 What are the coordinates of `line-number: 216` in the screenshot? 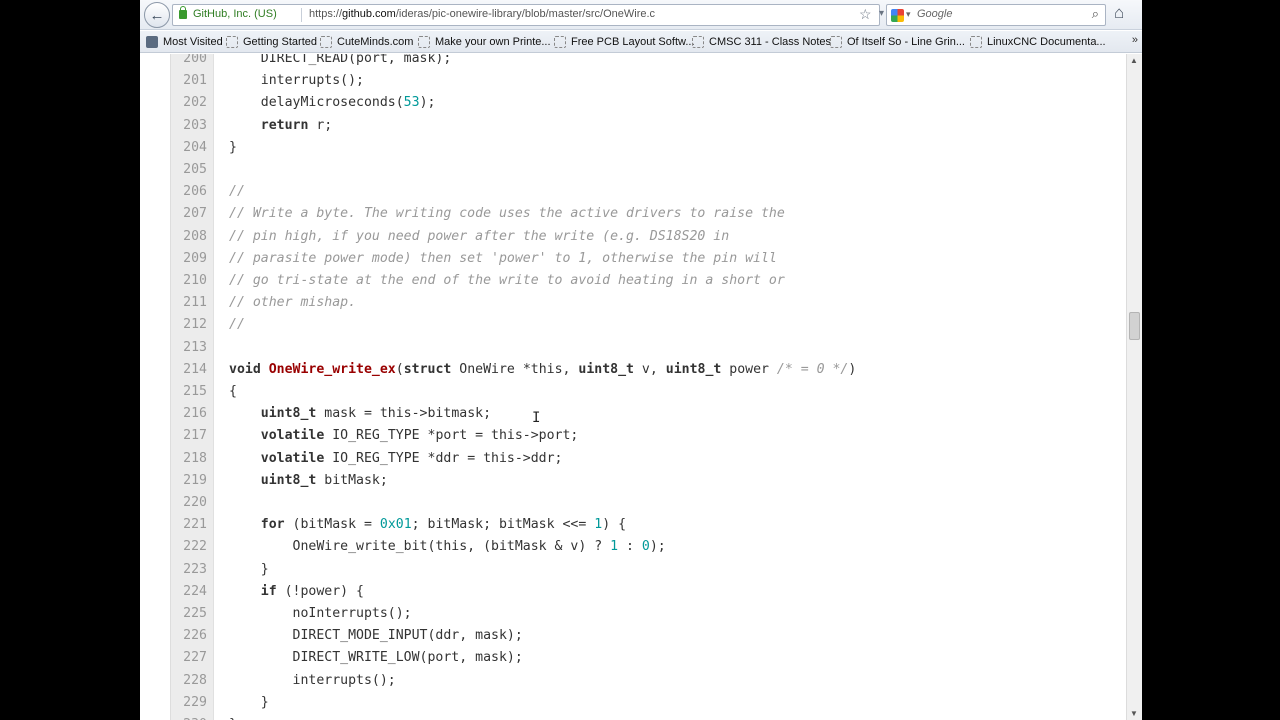 It's located at (189, 414).